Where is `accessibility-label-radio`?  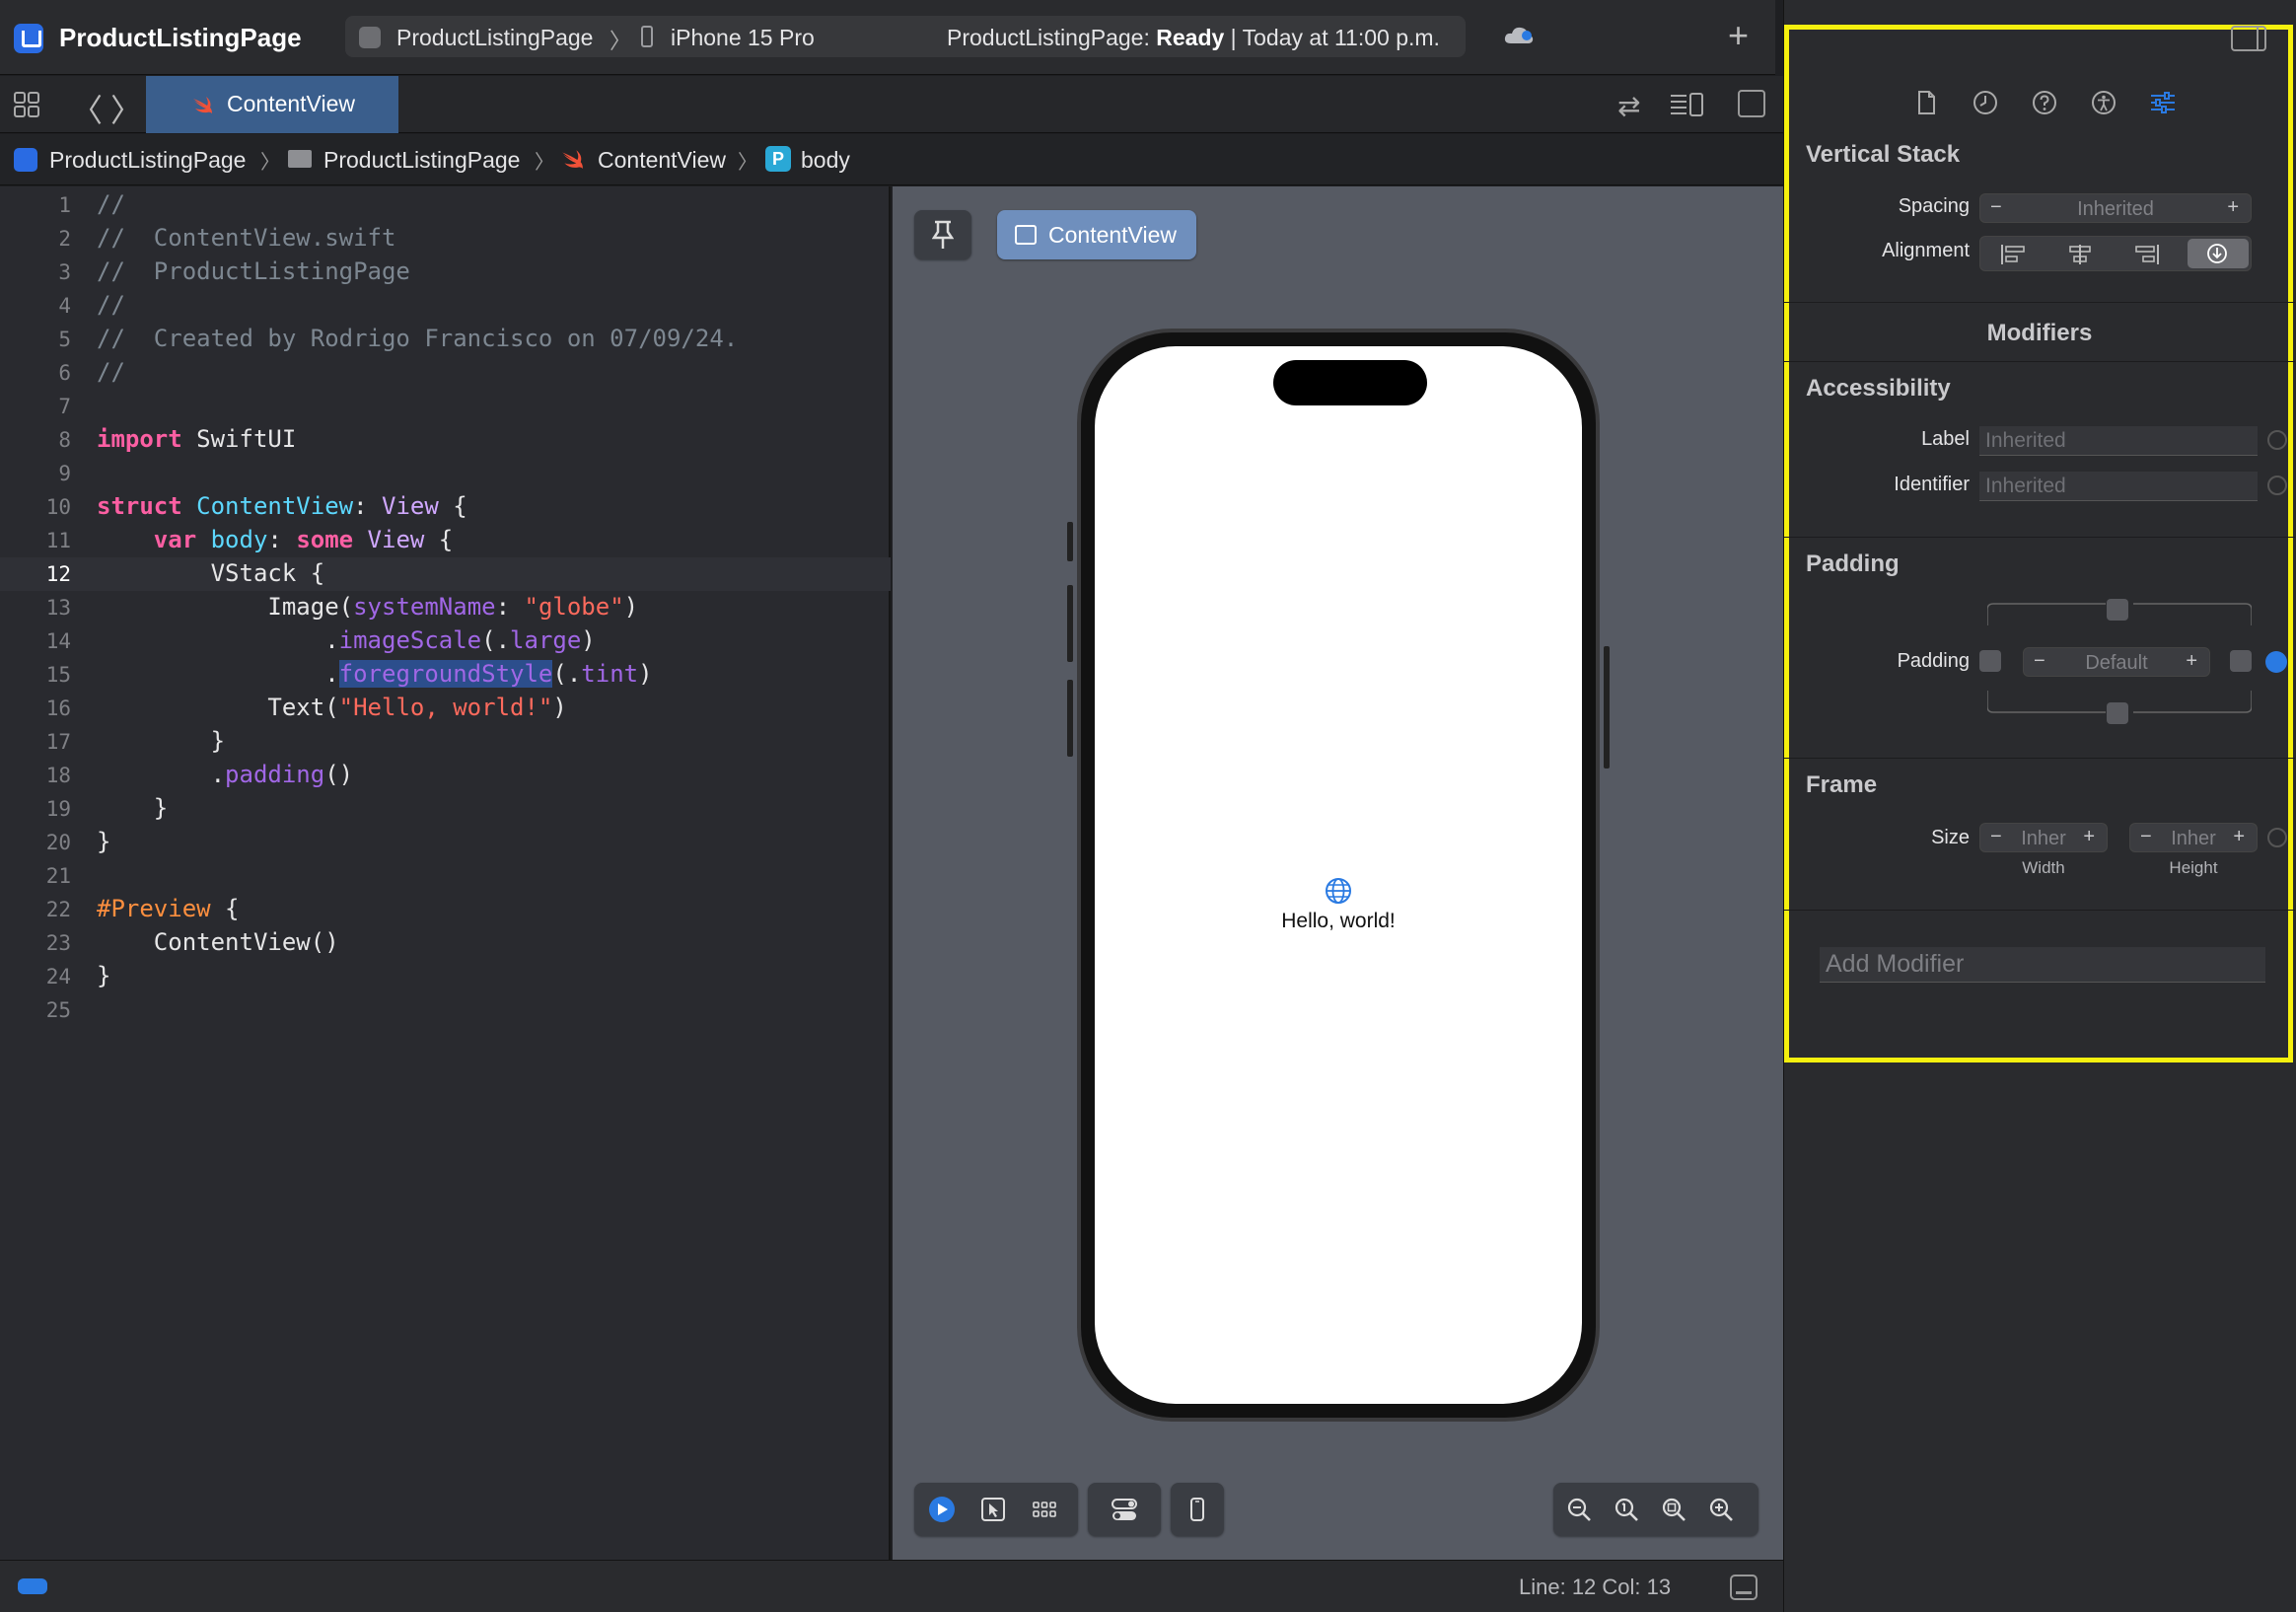
accessibility-label-radio is located at coordinates (2277, 440).